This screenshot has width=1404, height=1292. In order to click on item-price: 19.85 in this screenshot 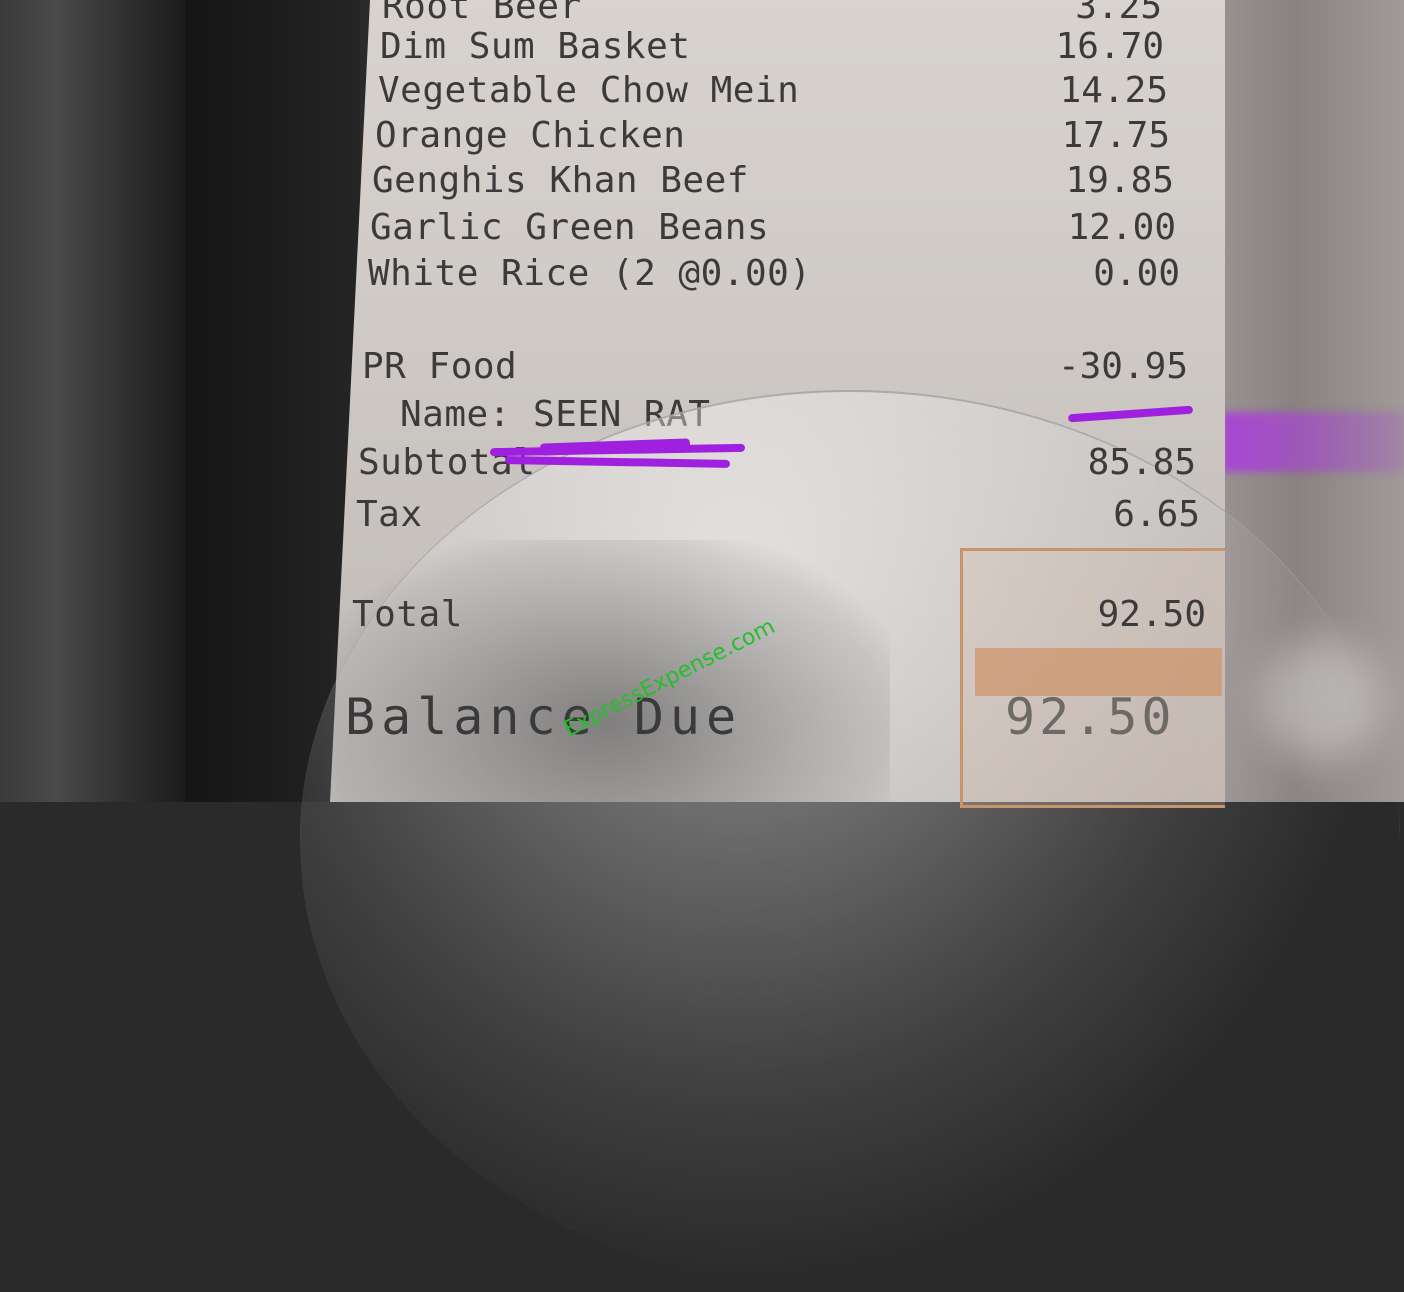, I will do `click(1119, 180)`.